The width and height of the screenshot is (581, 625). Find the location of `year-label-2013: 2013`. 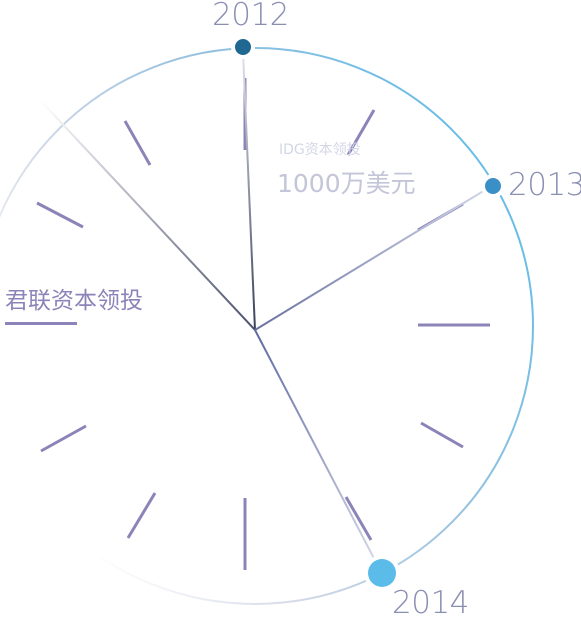

year-label-2013: 2013 is located at coordinates (544, 185).